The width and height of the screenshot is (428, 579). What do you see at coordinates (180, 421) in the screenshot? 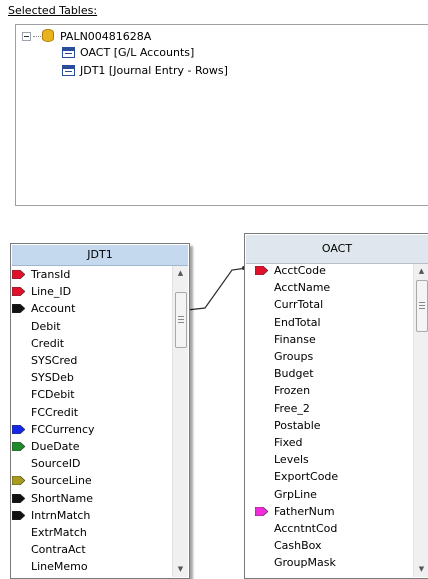
I see `jdt1-scrollbar: ▲ ▼` at bounding box center [180, 421].